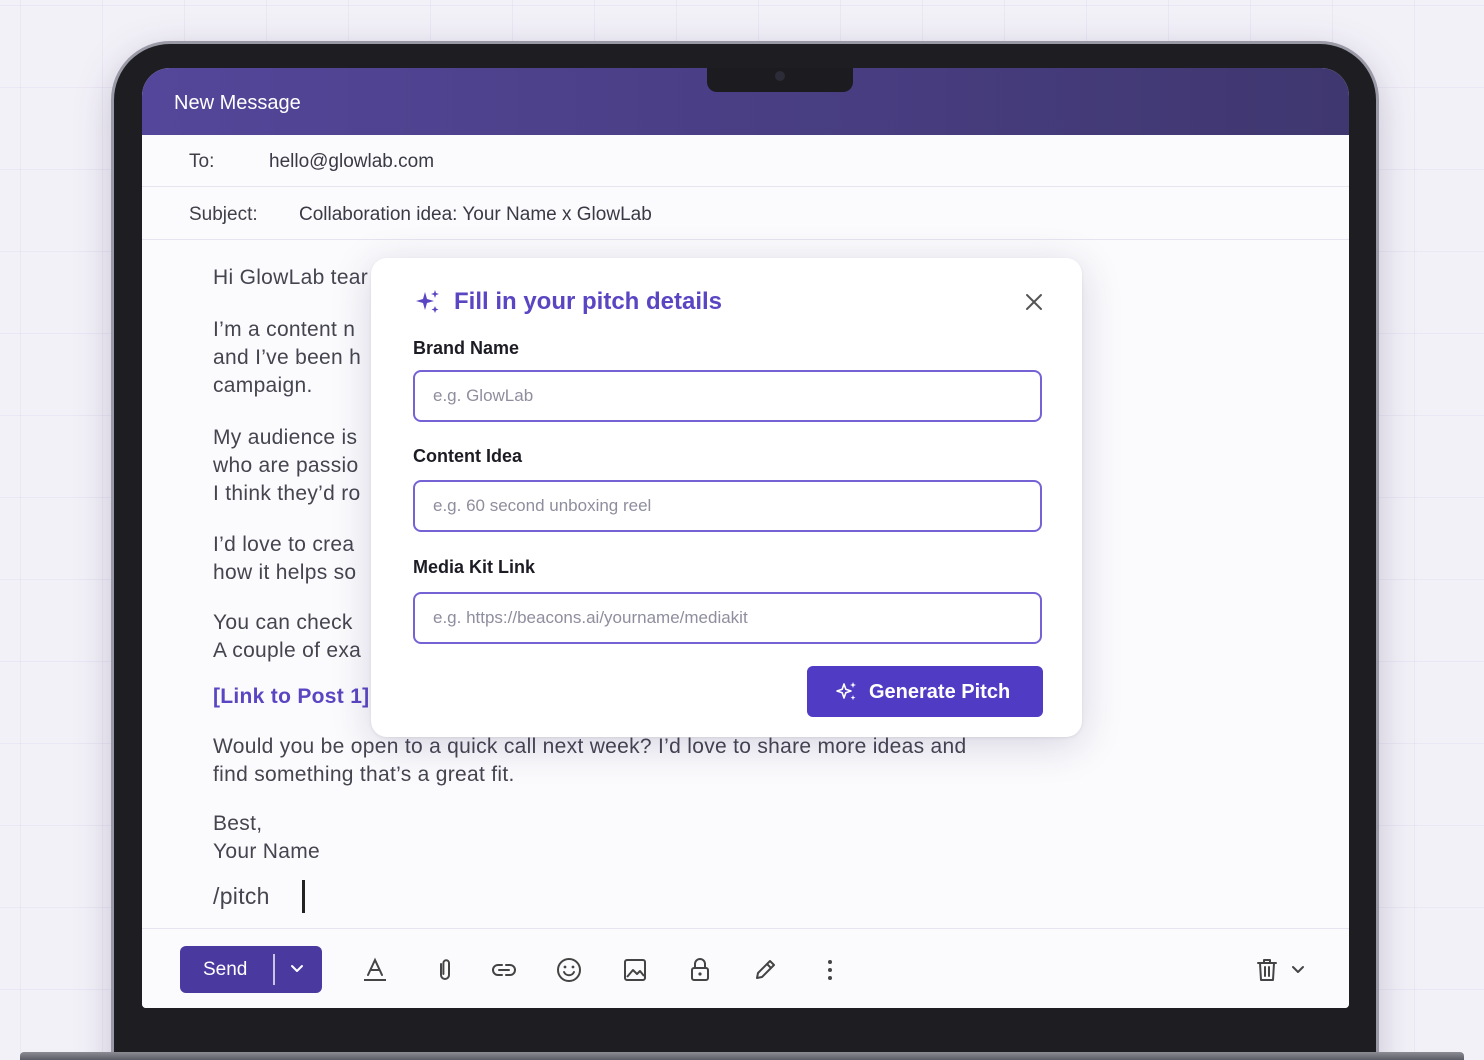 This screenshot has height=1060, width=1484. What do you see at coordinates (475, 215) in the screenshot?
I see `subject-field: Collaboration idea: Your Name x GlowLab` at bounding box center [475, 215].